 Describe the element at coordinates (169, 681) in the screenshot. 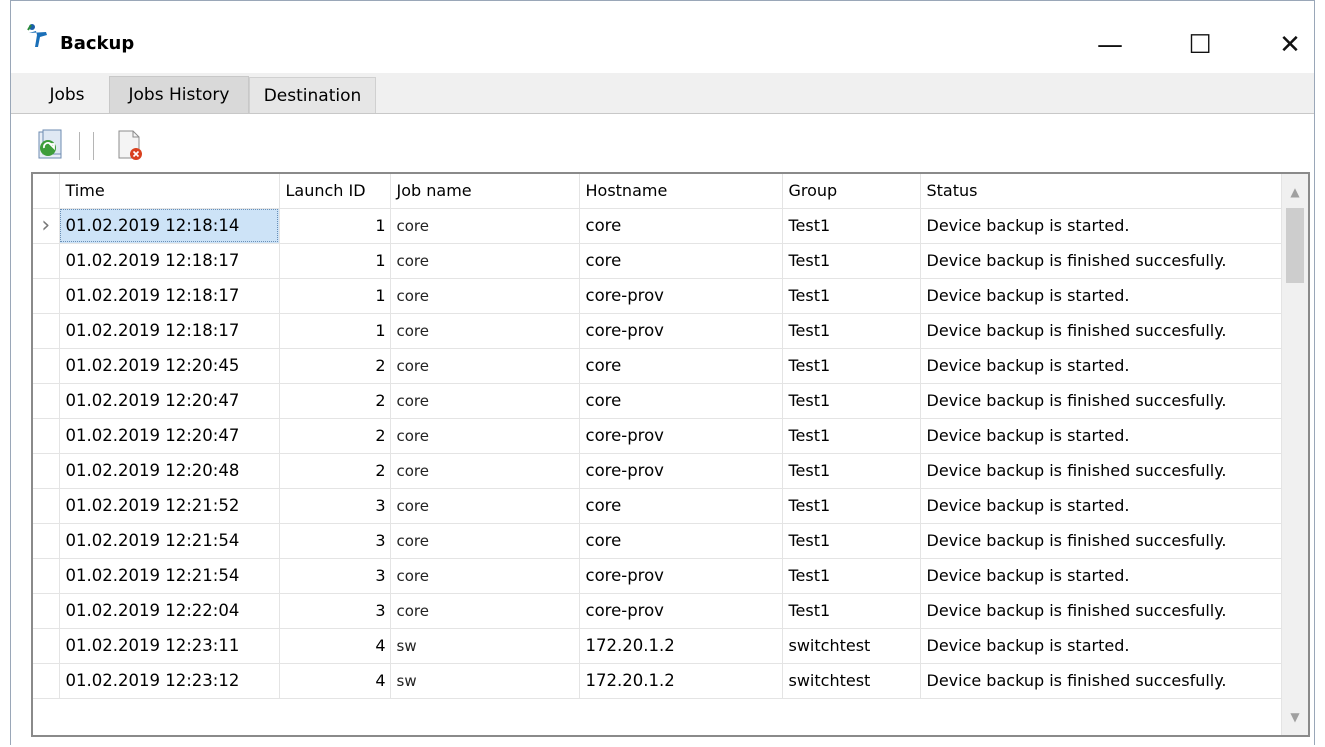

I see `cell-time: 01.02.2019 12:23:12` at that location.